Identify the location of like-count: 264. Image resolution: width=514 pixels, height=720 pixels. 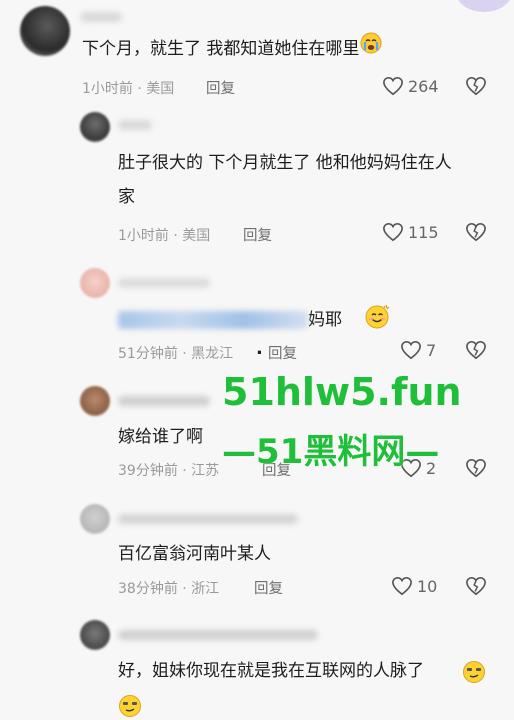
(423, 86).